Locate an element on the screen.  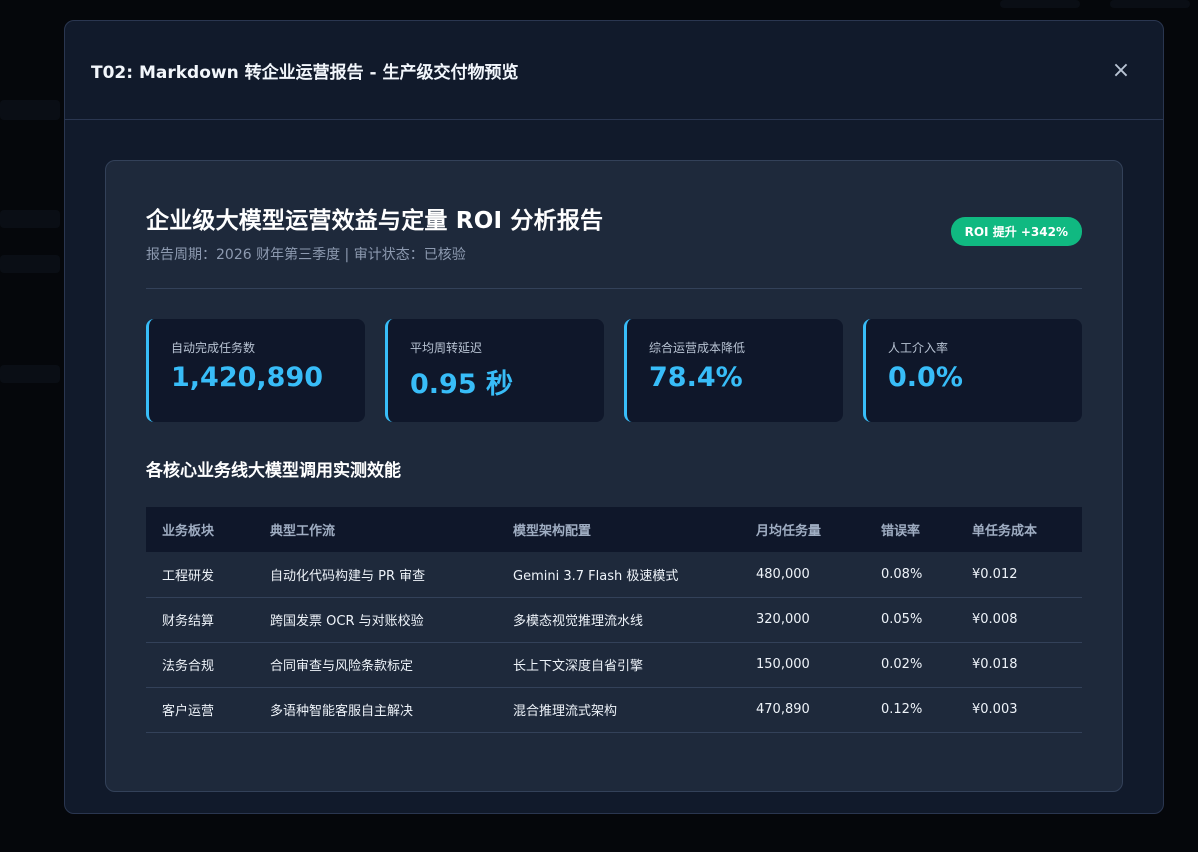
table-cell: 480,000 is located at coordinates (802, 575).